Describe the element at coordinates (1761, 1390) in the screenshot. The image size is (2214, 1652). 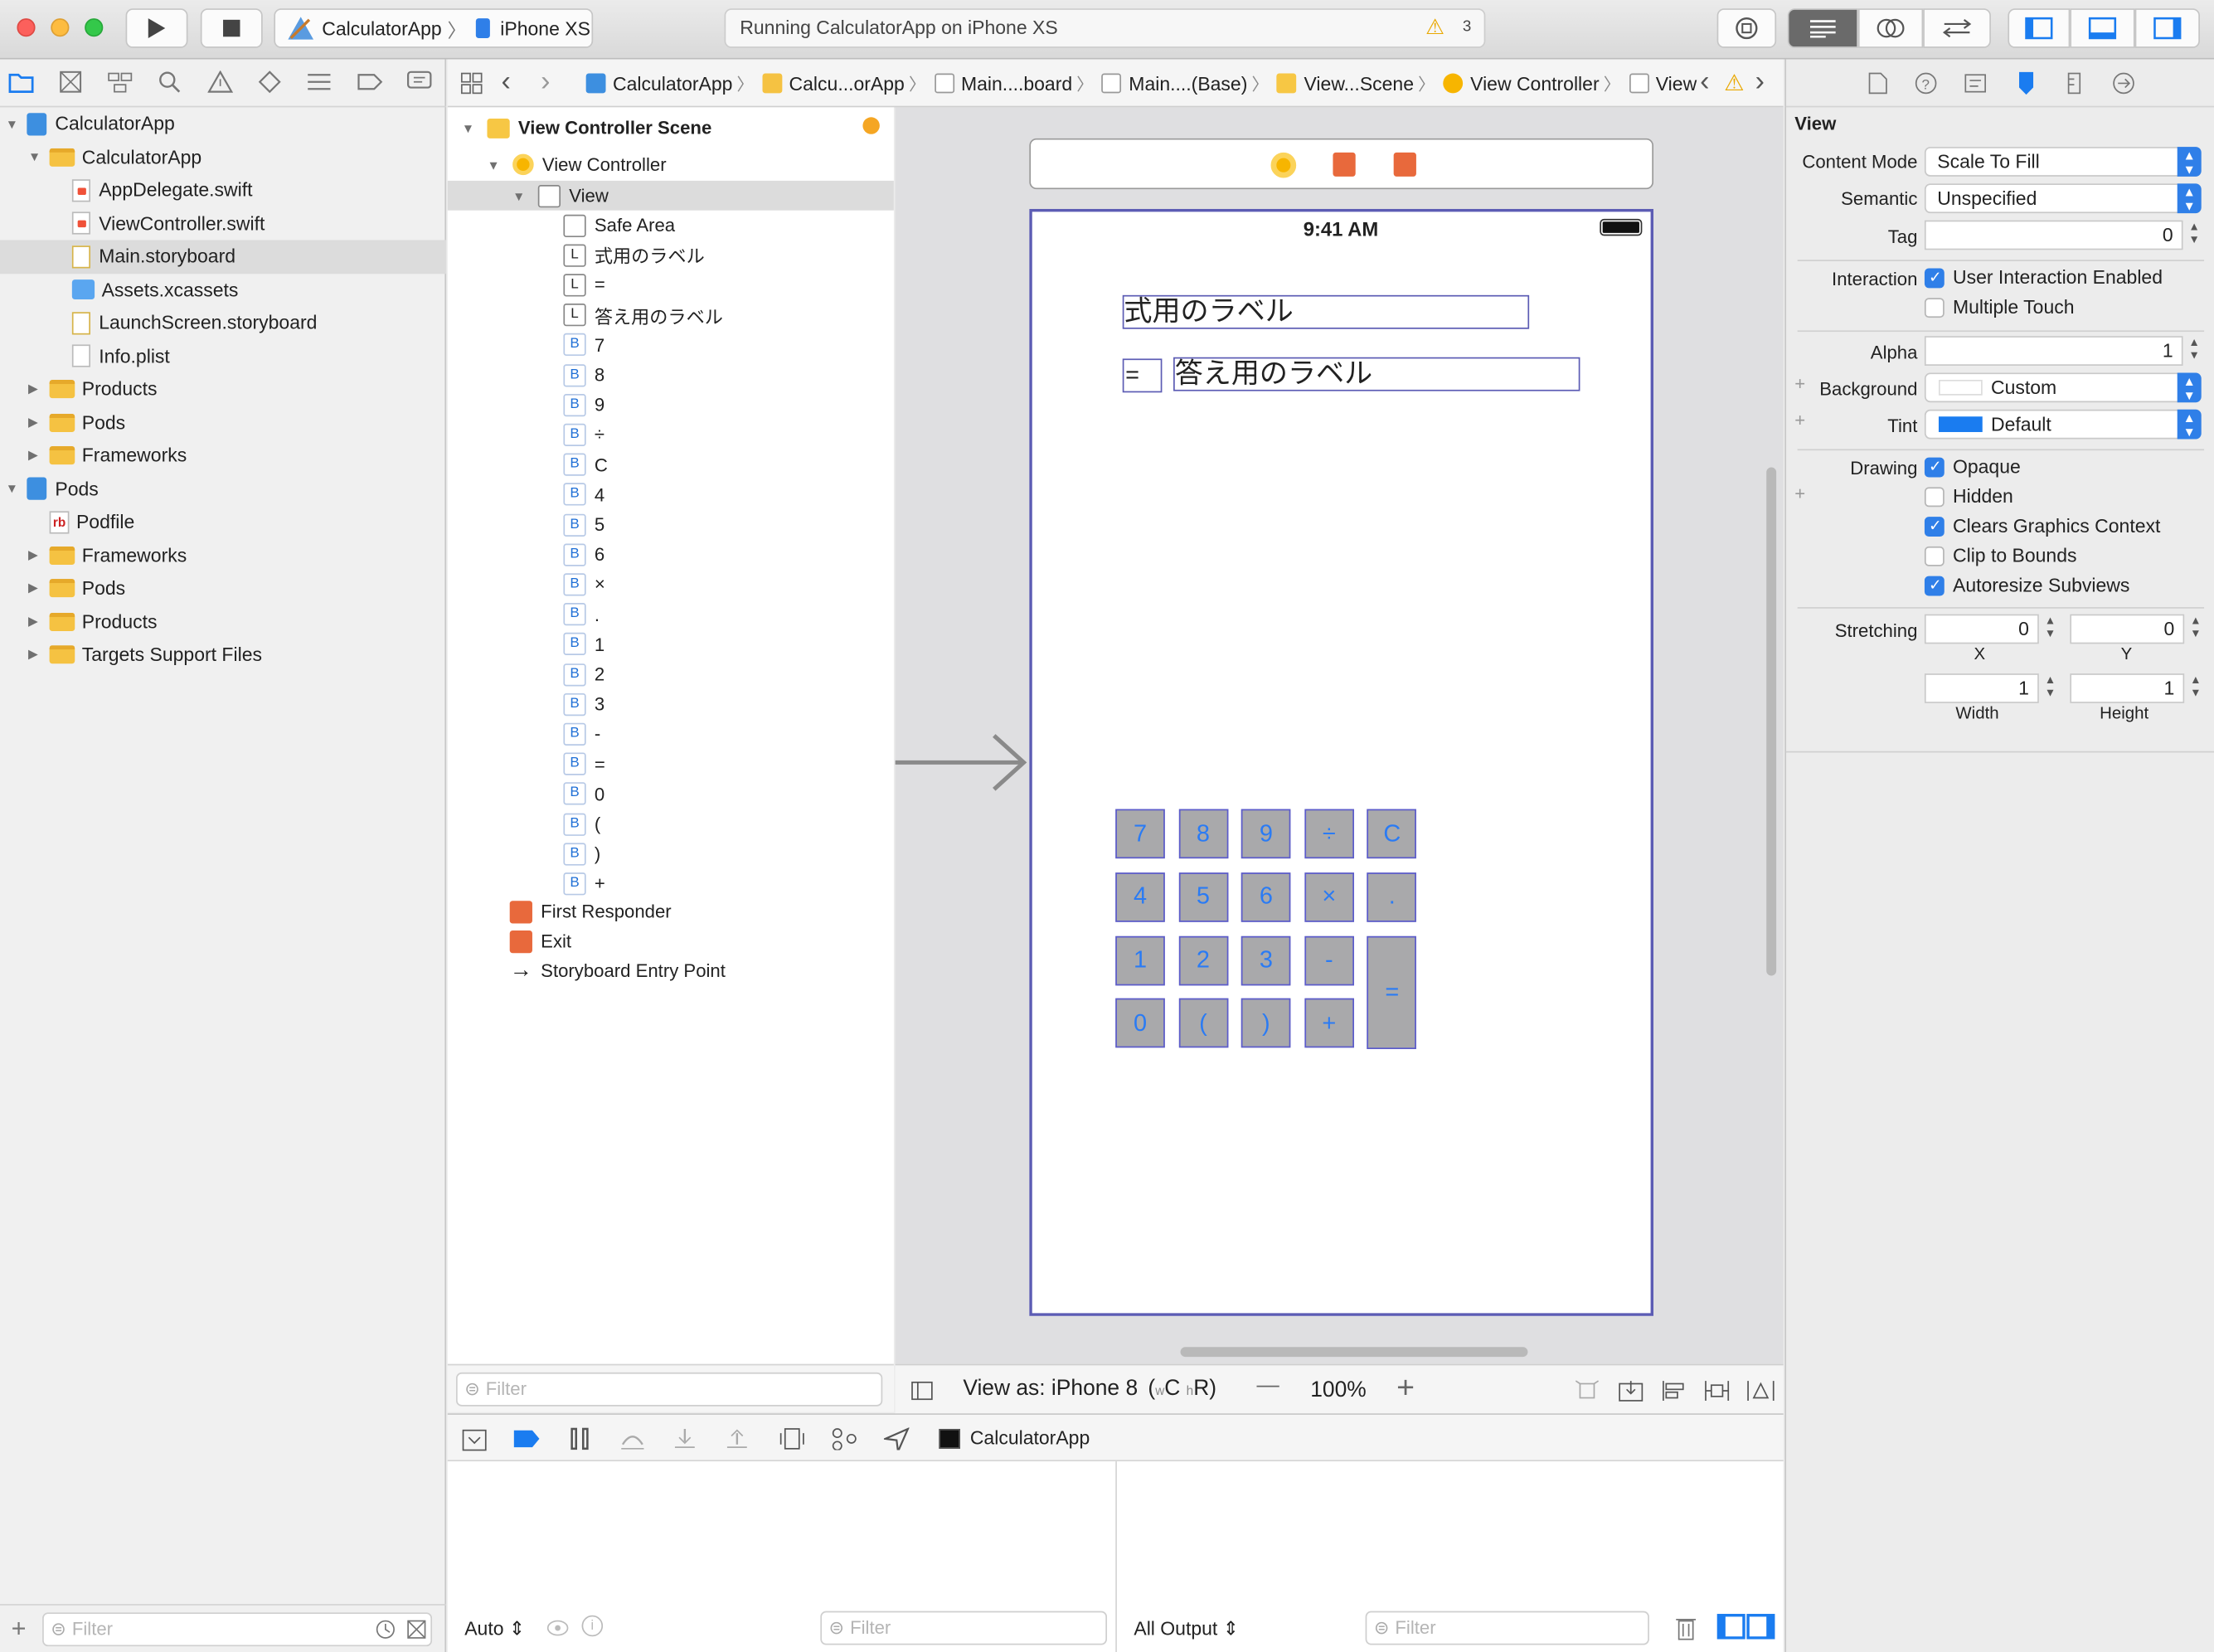
I see `resolve-issues-icon` at that location.